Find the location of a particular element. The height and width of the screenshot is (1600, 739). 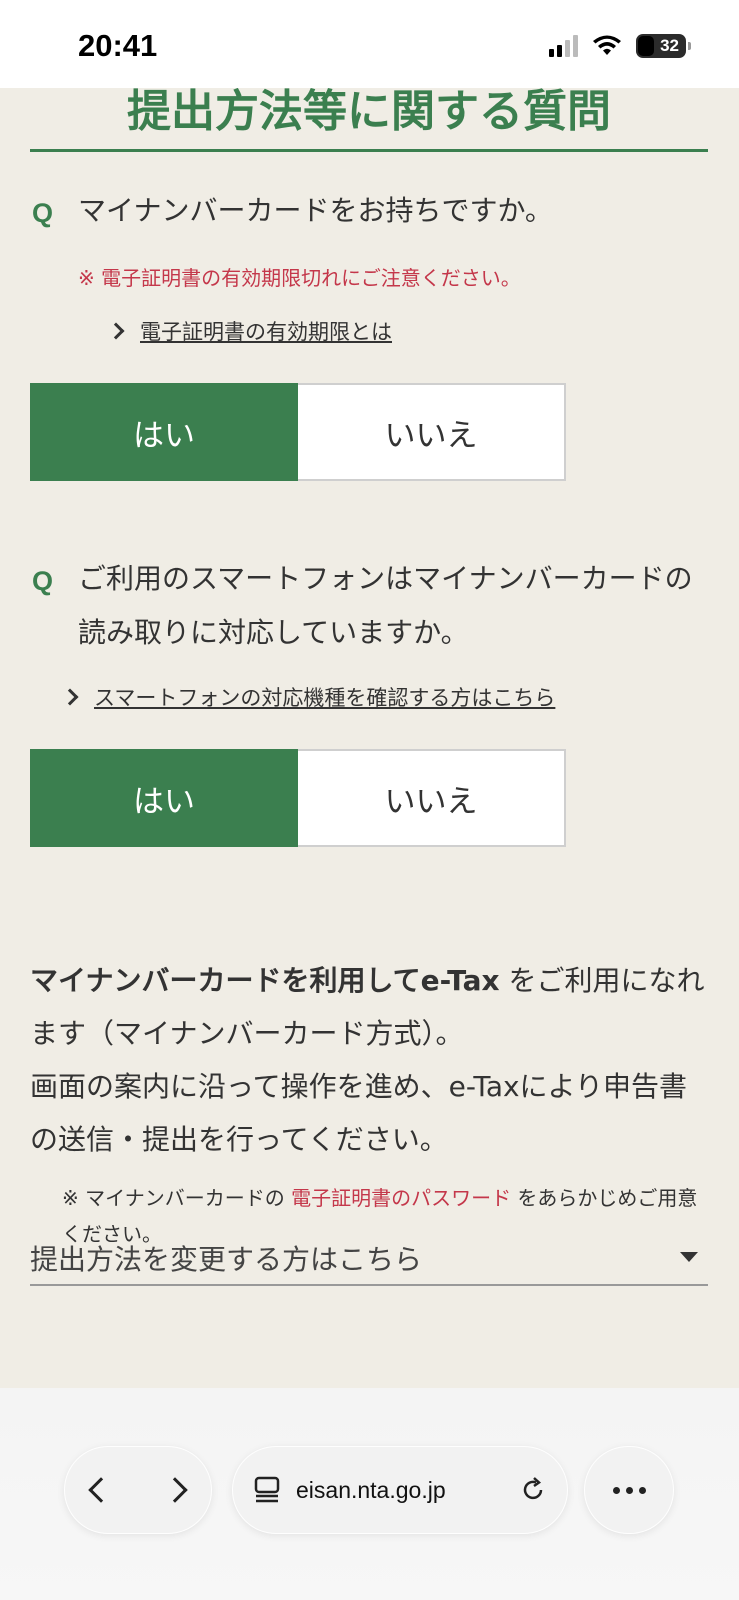

result-headline: マイナンバーカードを利用してe-Tax is located at coordinates (265, 980).